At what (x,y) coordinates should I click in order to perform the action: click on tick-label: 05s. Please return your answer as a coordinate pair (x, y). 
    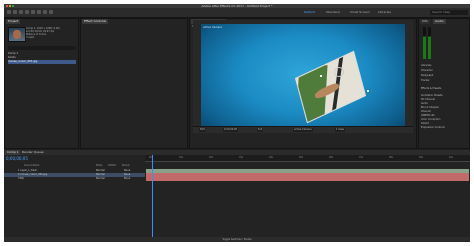
    Looking at the image, I should click on (301, 157).